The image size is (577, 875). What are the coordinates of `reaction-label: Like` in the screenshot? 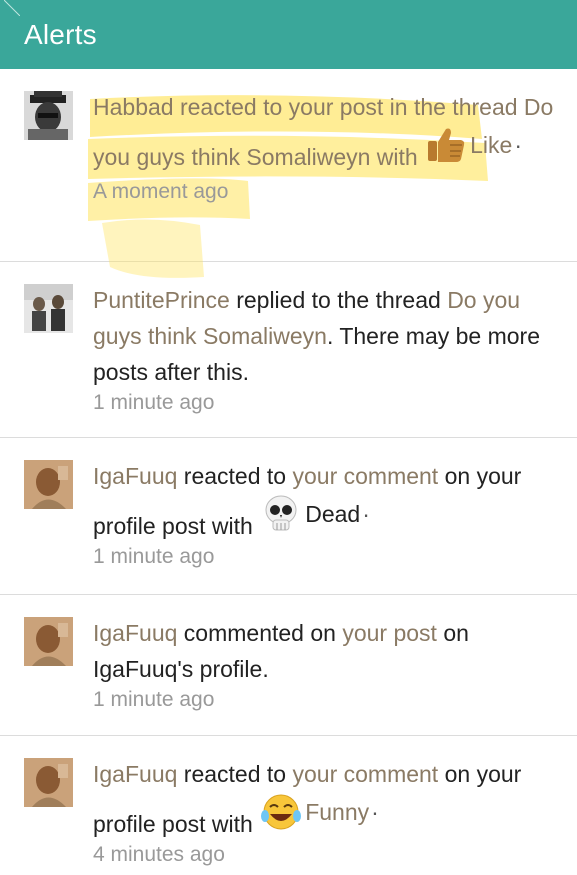 It's located at (491, 145).